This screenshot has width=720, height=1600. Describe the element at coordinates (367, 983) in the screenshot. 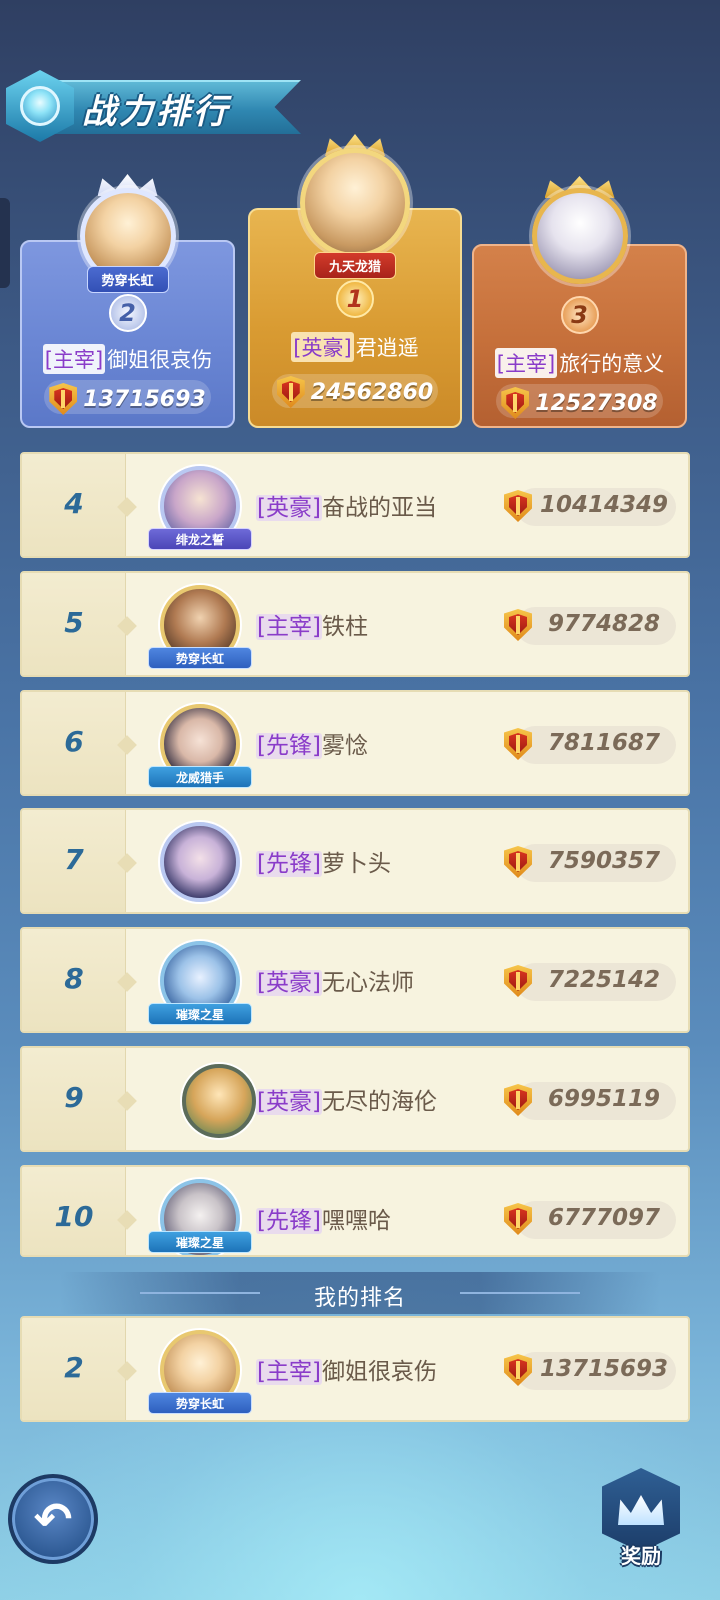

I see `player-name-text: 无心法师` at that location.